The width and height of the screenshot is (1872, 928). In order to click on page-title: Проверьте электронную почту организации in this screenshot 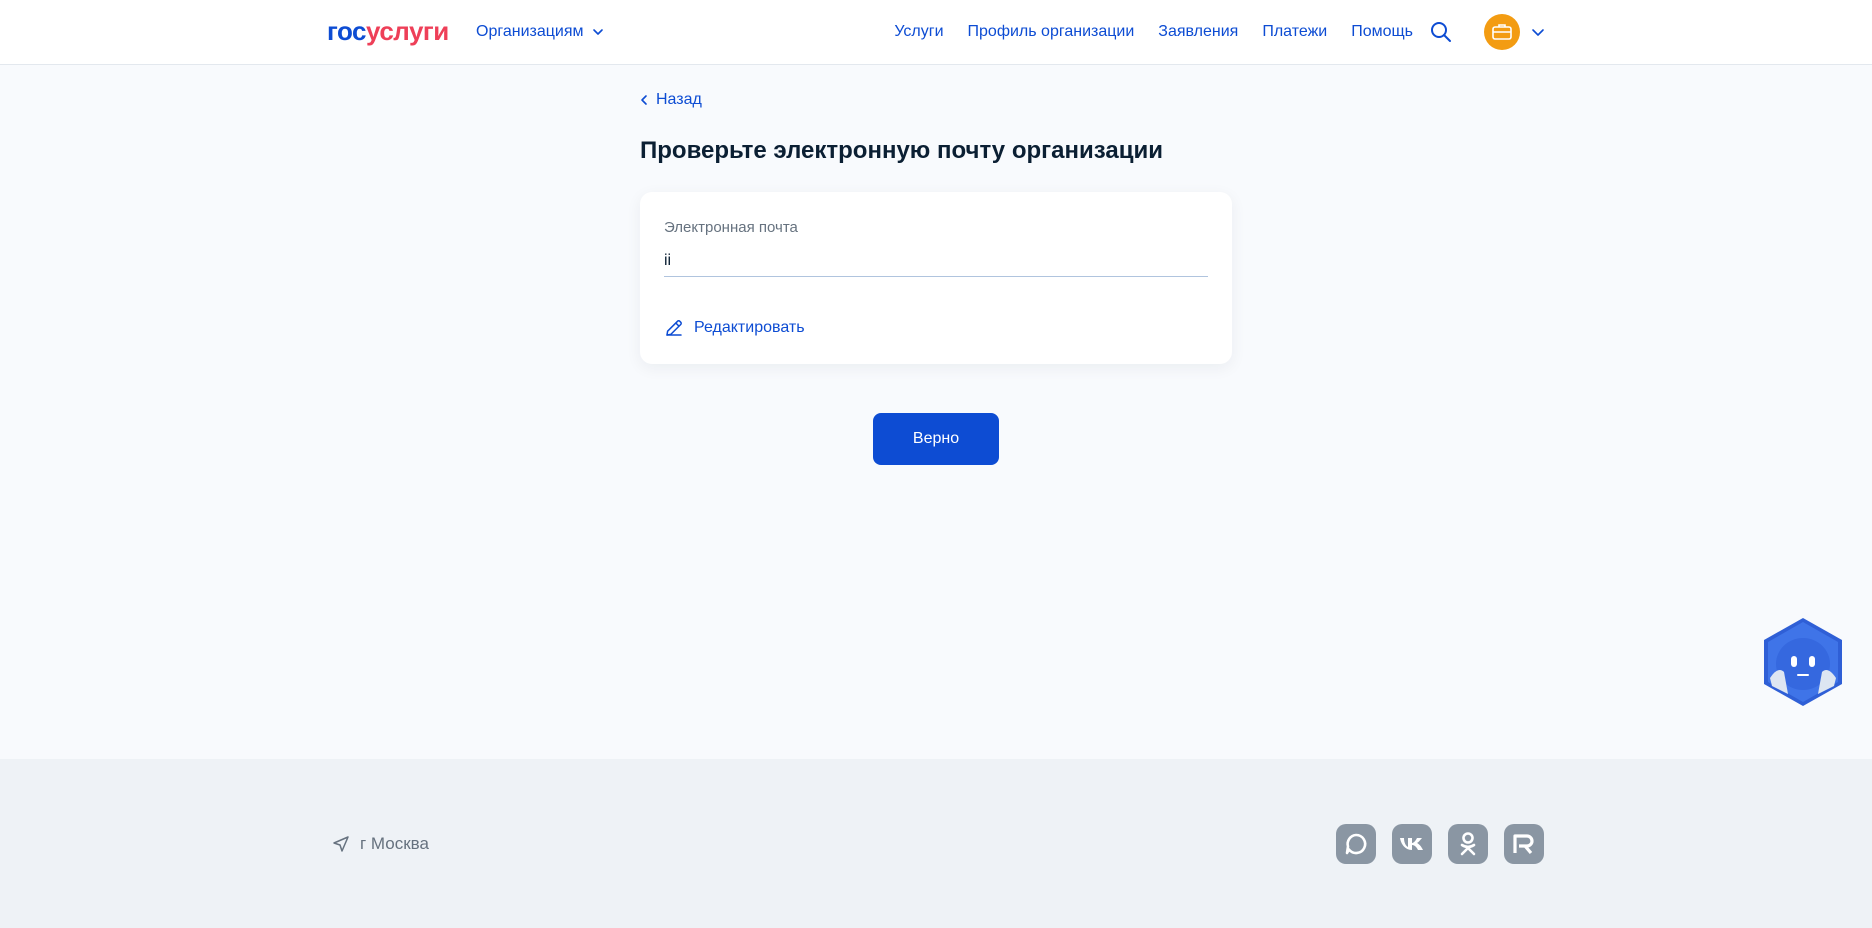, I will do `click(901, 150)`.